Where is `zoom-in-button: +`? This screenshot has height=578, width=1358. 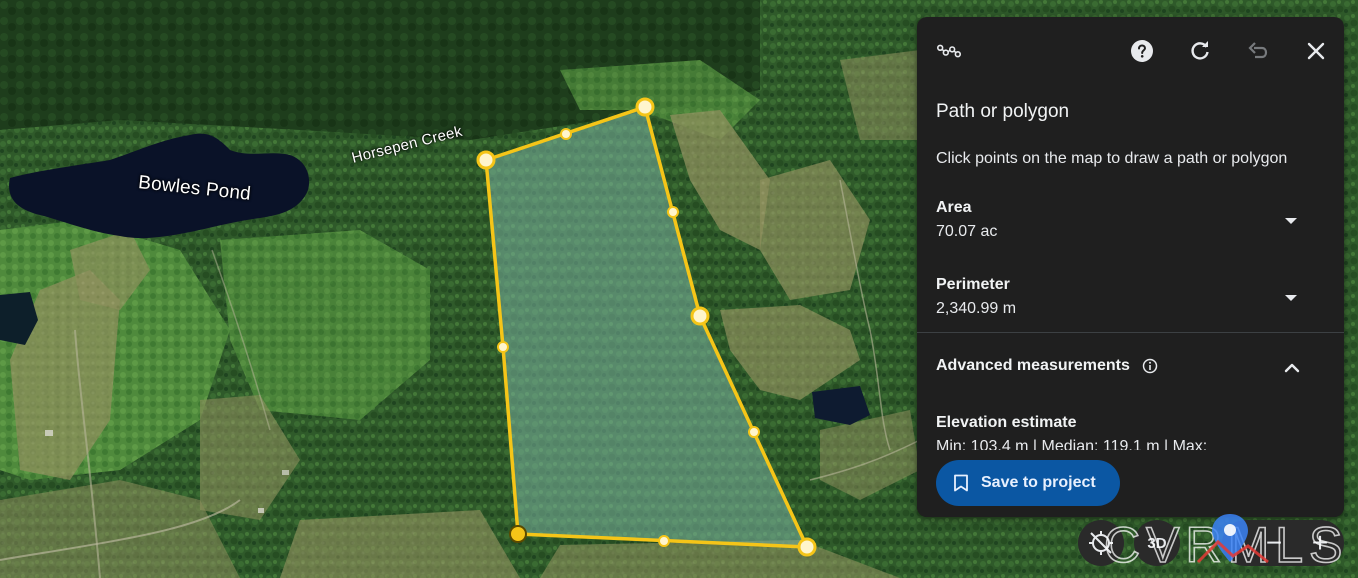 zoom-in-button: + is located at coordinates (1320, 543).